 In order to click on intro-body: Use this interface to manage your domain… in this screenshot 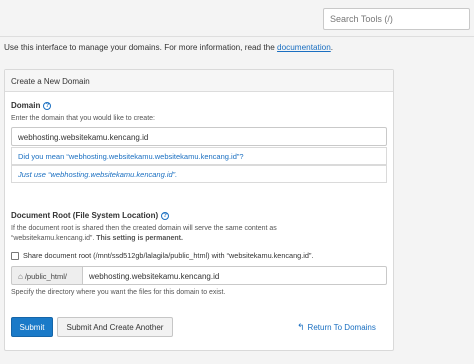, I will do `click(141, 47)`.